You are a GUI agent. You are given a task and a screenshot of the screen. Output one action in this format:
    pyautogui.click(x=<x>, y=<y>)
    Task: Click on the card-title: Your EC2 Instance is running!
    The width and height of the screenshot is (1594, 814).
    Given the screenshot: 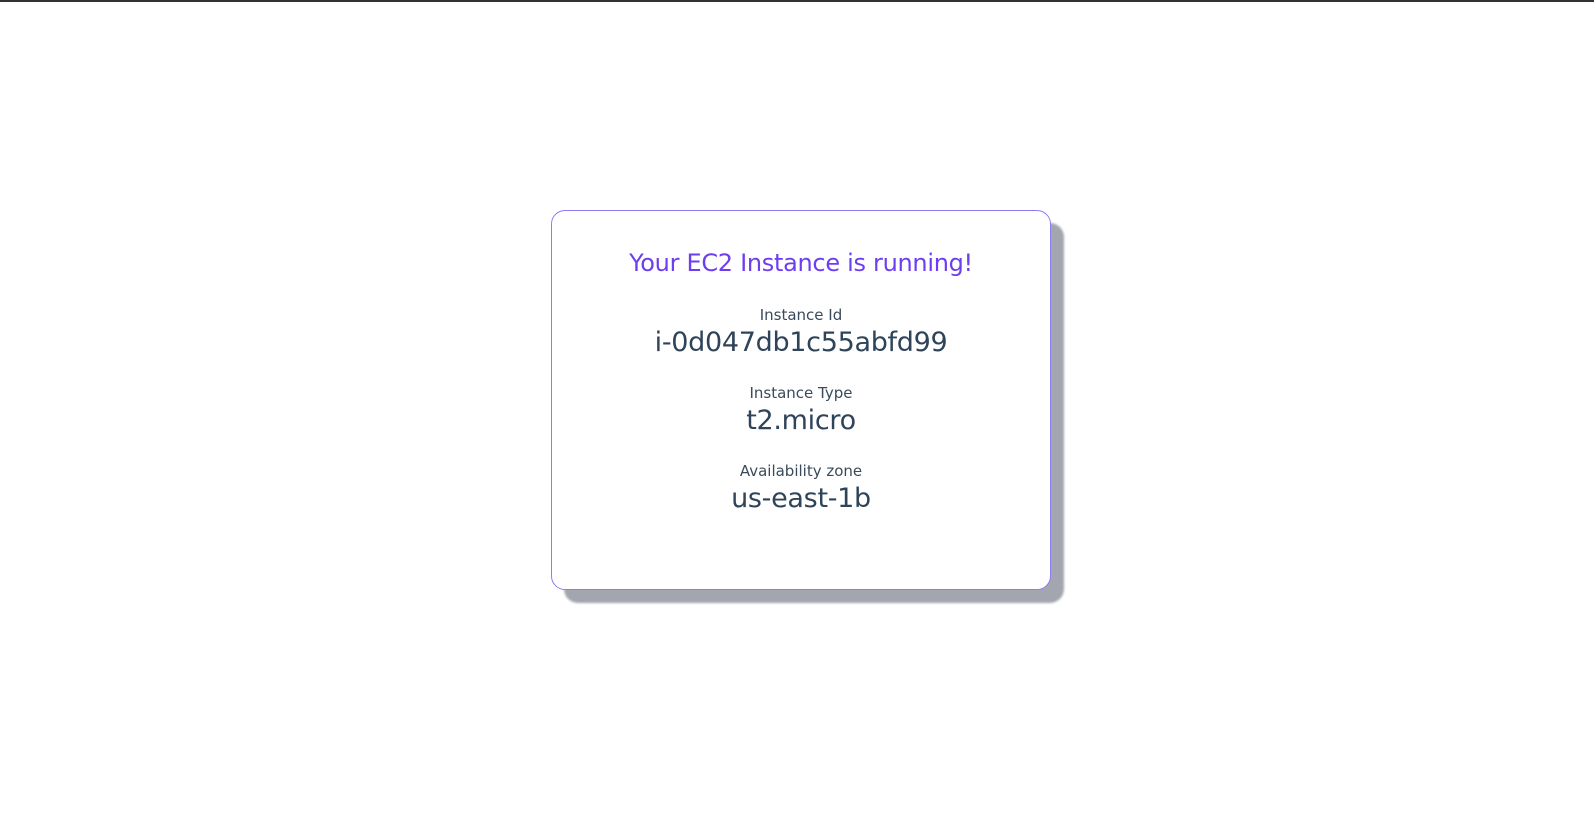 What is the action you would take?
    pyautogui.click(x=801, y=263)
    